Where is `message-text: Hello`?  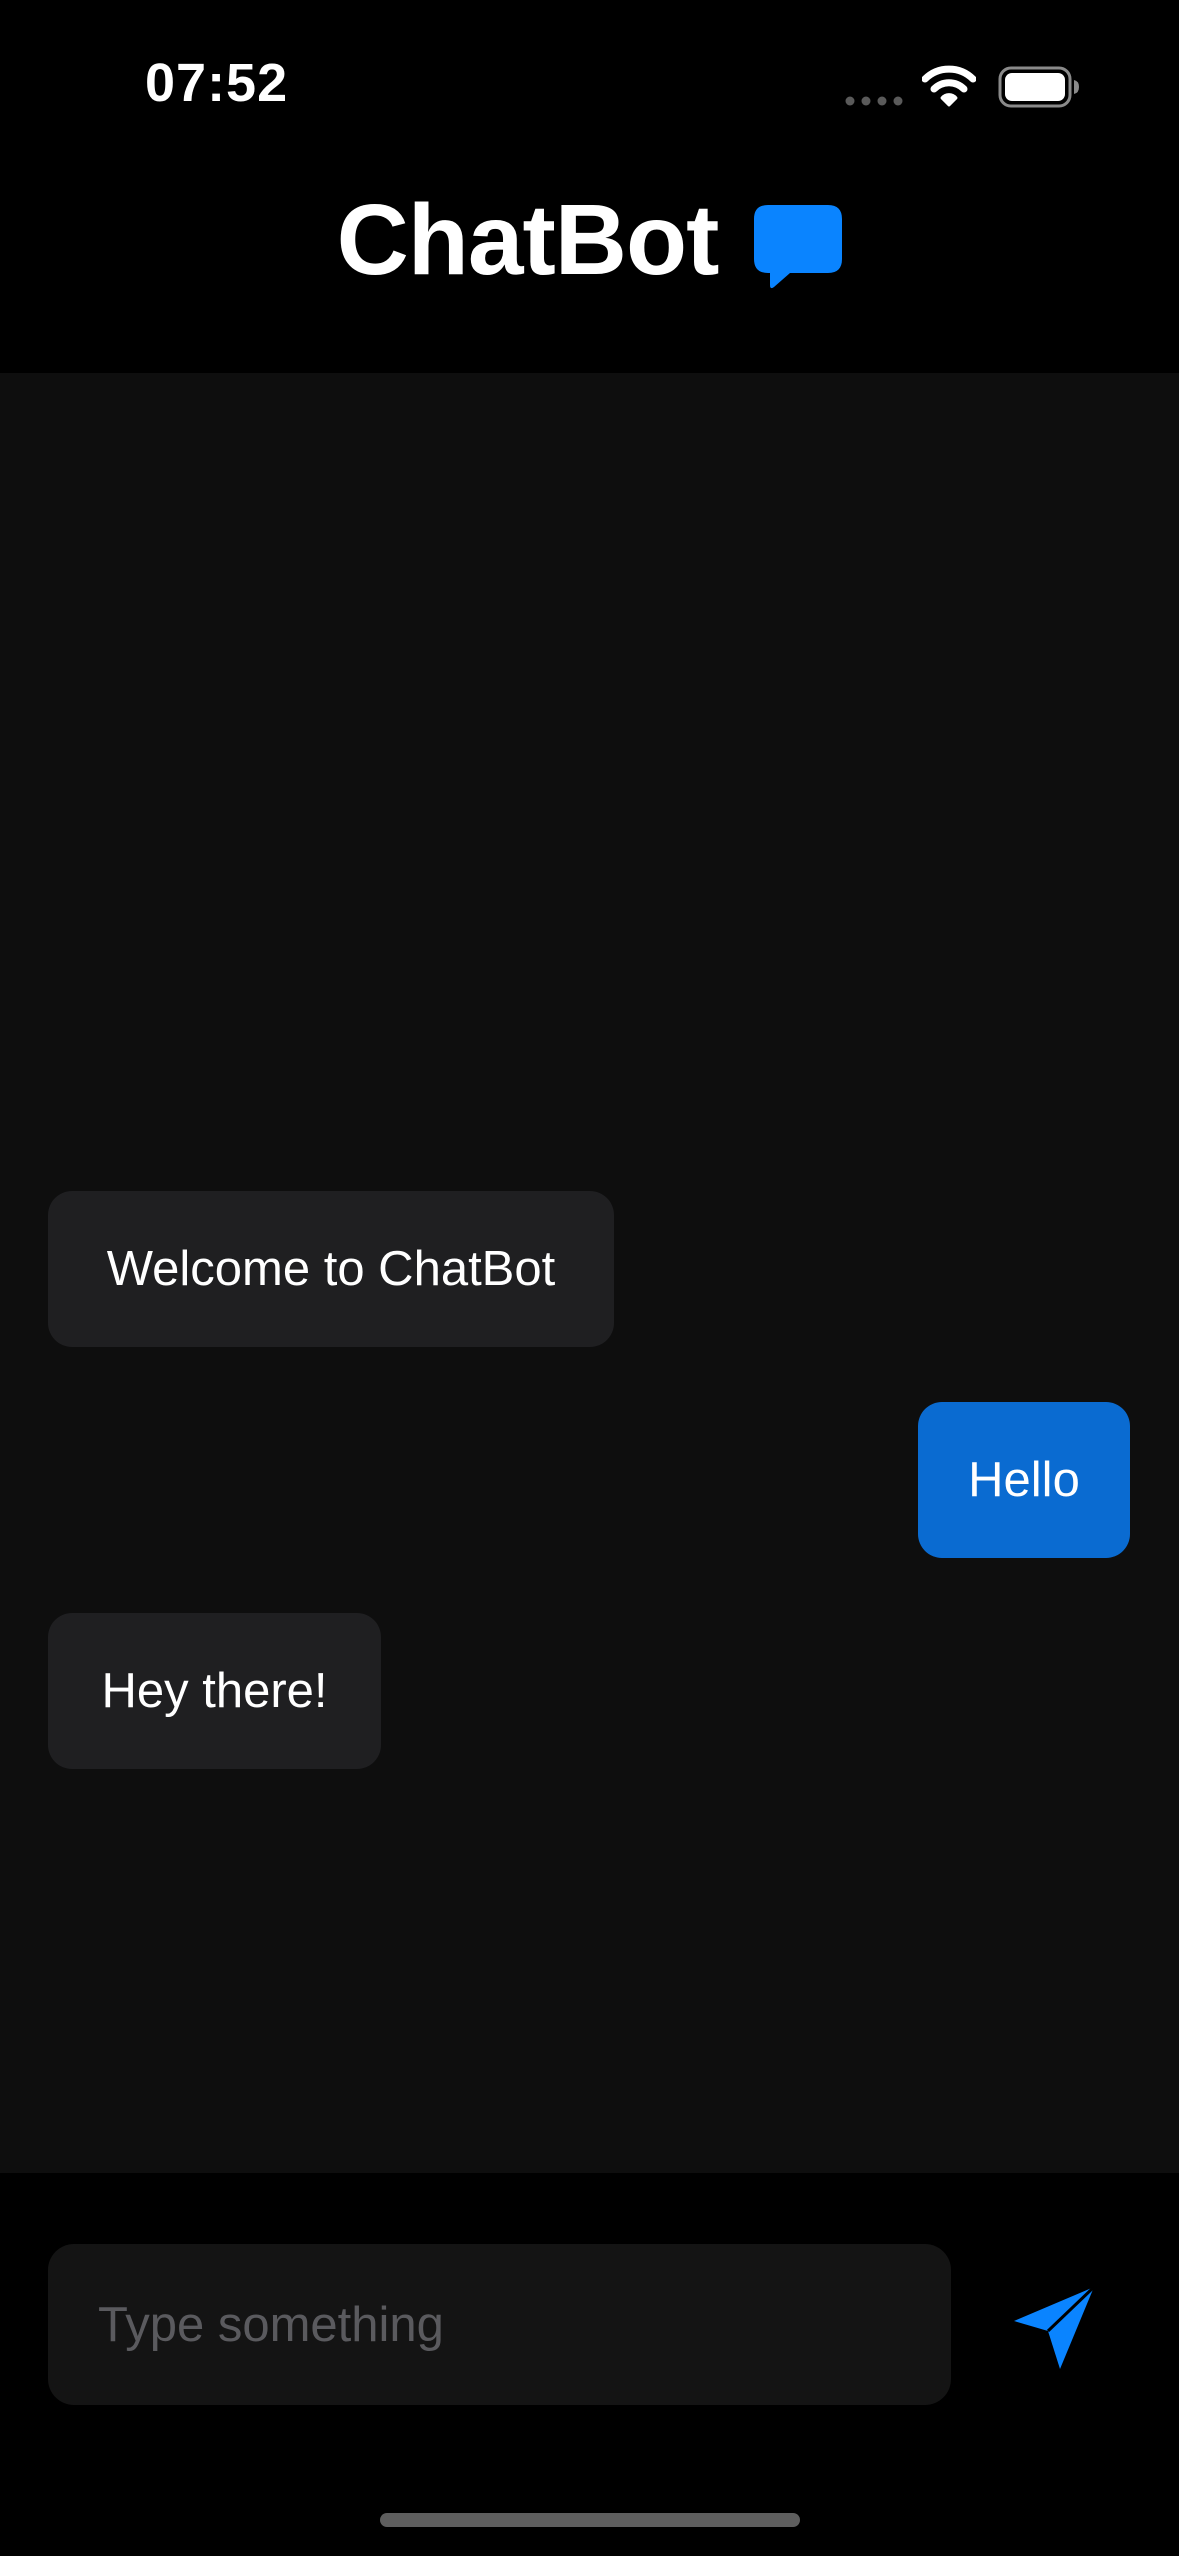 message-text: Hello is located at coordinates (1024, 1480).